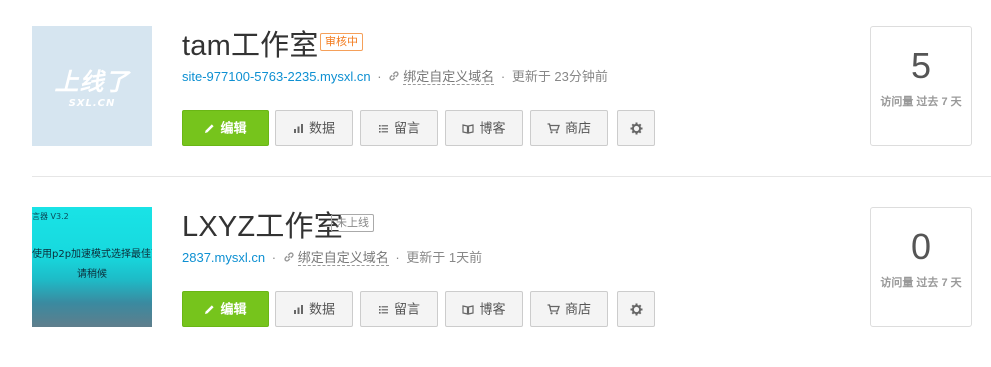 The height and width of the screenshot is (367, 991). What do you see at coordinates (559, 76) in the screenshot?
I see `updated-time: 更新于 23分钟前` at bounding box center [559, 76].